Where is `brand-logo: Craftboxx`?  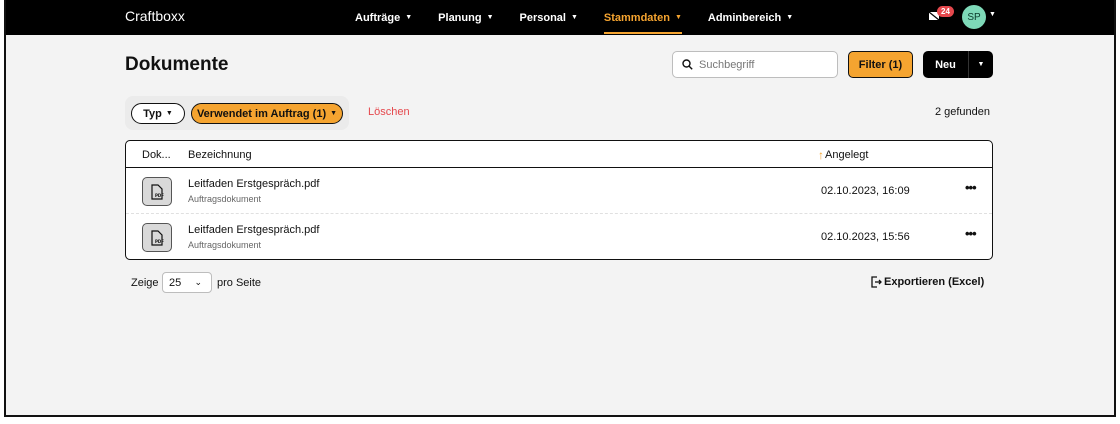 brand-logo: Craftboxx is located at coordinates (155, 16).